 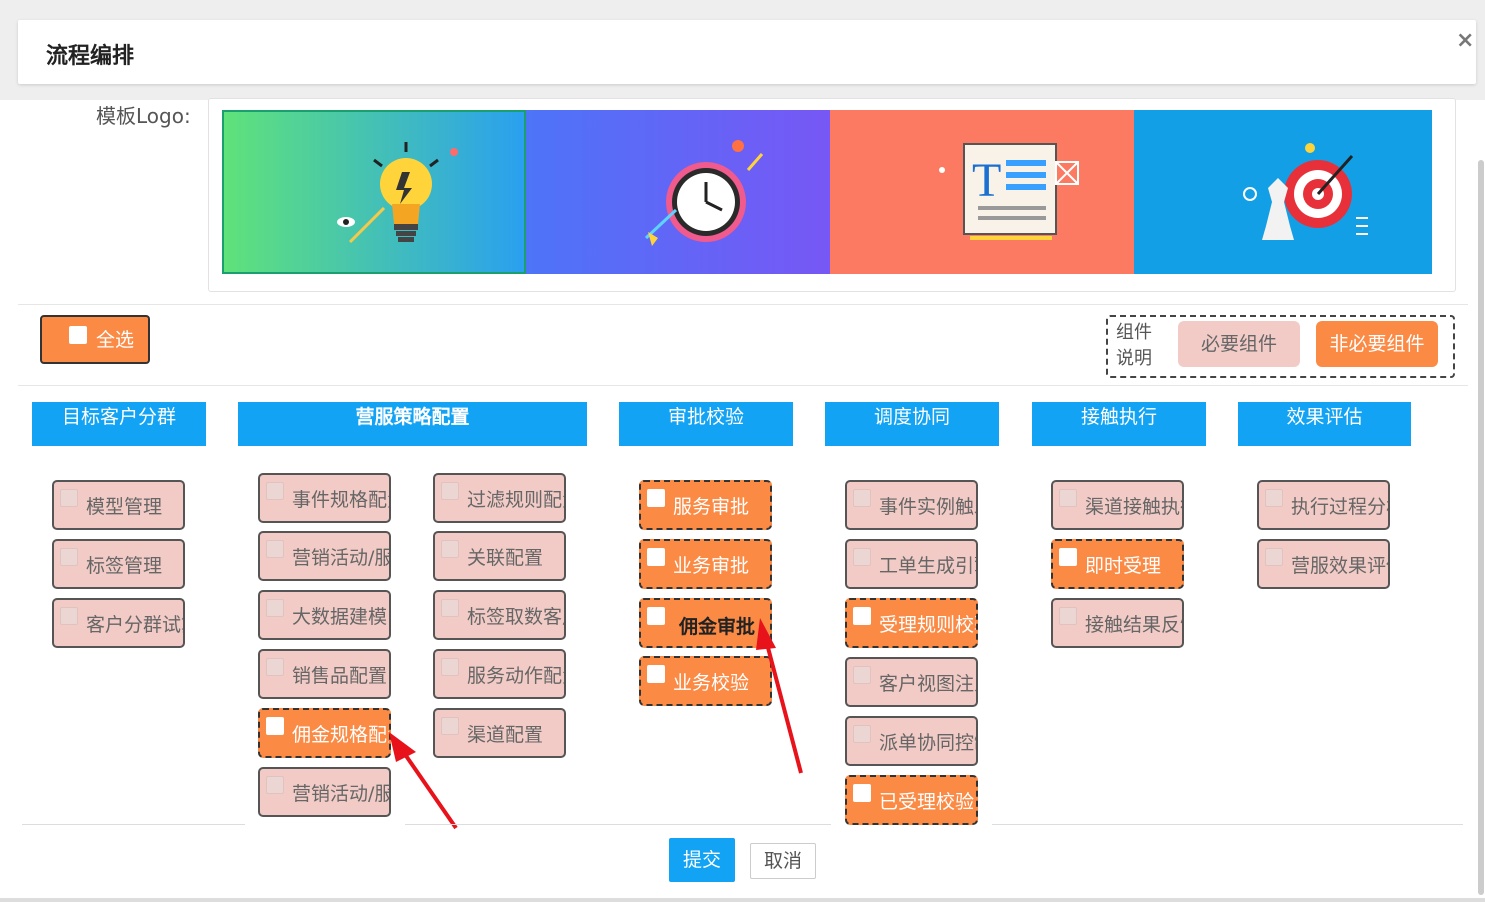 What do you see at coordinates (324, 498) in the screenshot?
I see `component-card: 事件规格配置` at bounding box center [324, 498].